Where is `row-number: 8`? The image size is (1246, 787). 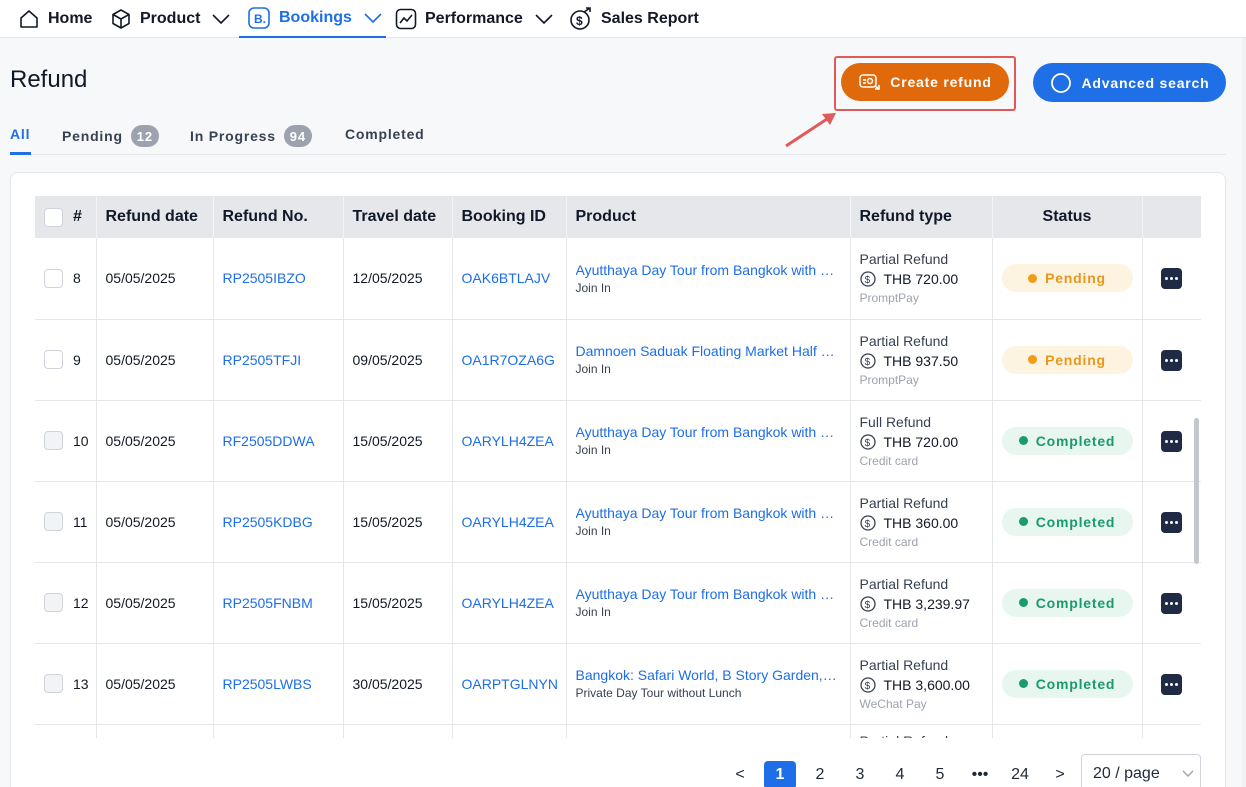
row-number: 8 is located at coordinates (77, 278).